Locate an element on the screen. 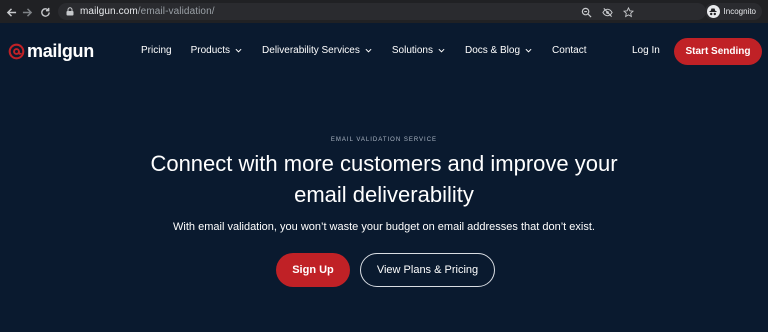 This screenshot has width=768, height=332. eye-off-icon is located at coordinates (607, 14).